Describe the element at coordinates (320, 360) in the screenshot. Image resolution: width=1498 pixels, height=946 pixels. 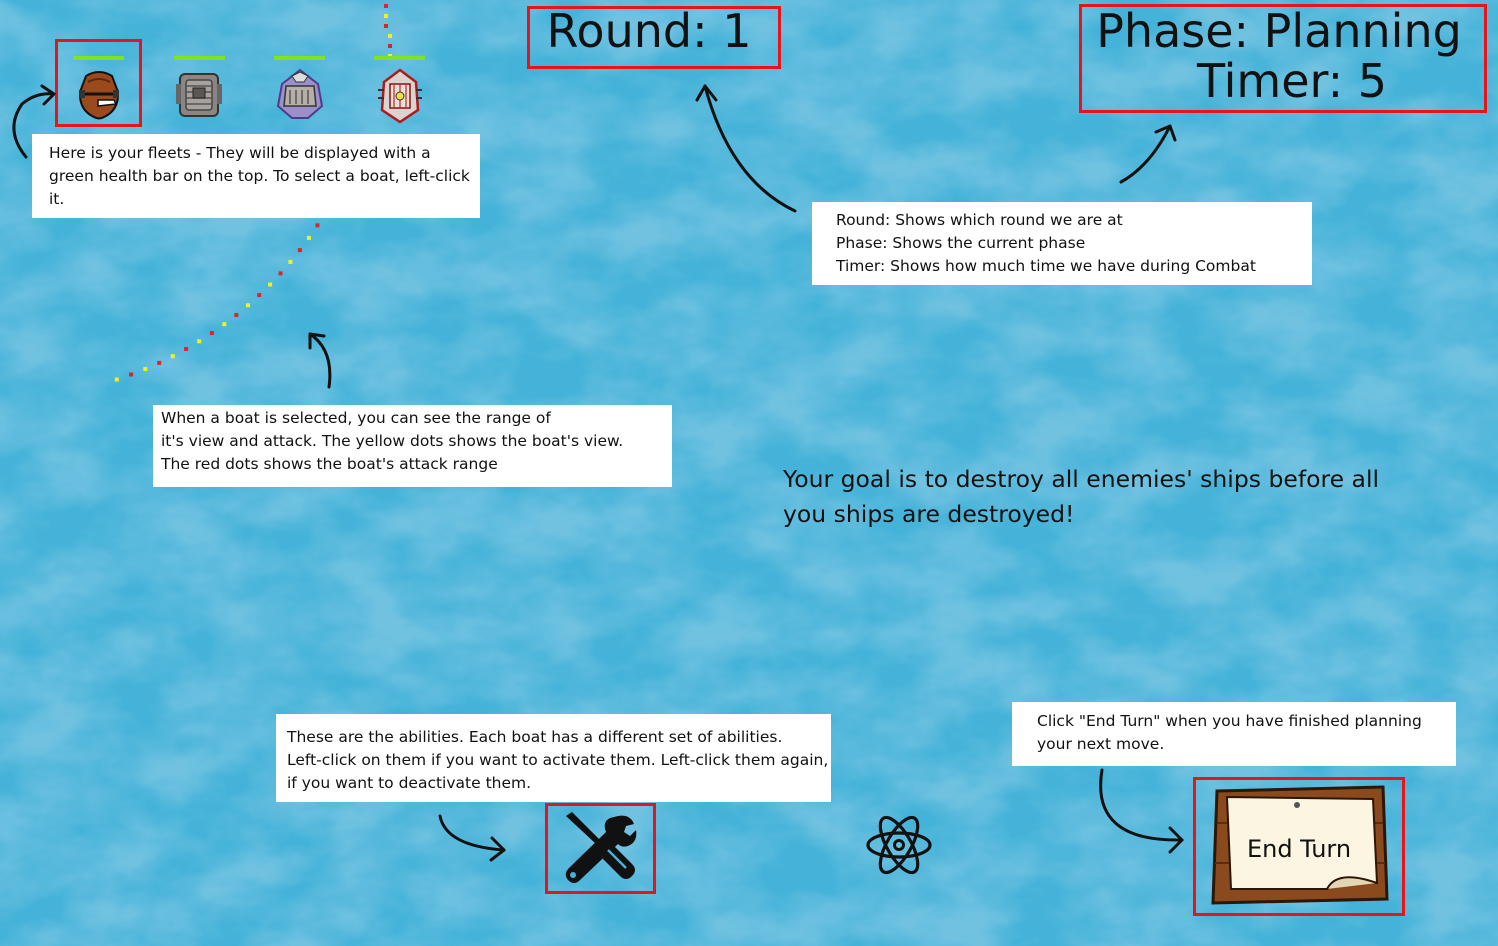
I see `arrow-to-range` at that location.